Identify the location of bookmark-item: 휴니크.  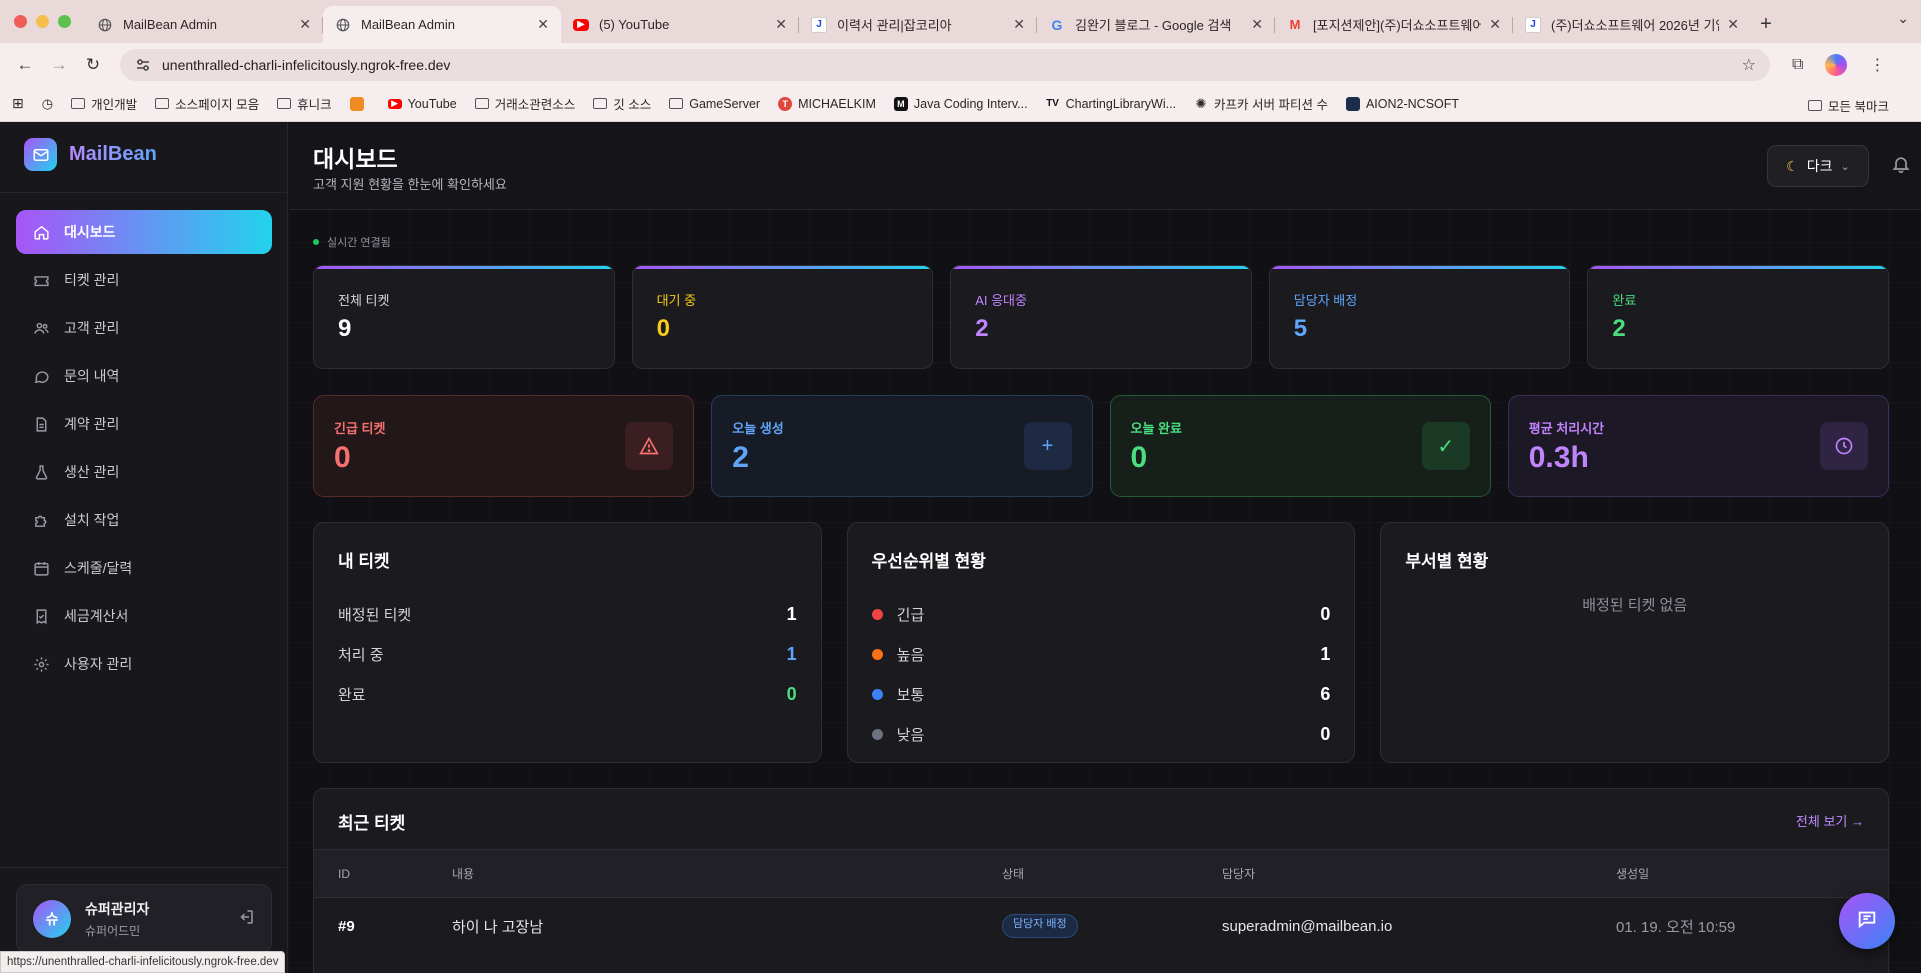
(304, 103).